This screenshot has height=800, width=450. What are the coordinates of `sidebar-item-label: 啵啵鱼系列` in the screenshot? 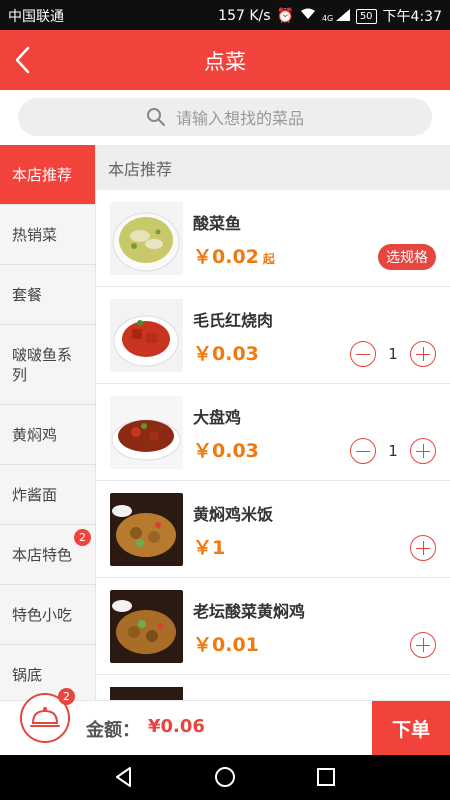 It's located at (42, 364).